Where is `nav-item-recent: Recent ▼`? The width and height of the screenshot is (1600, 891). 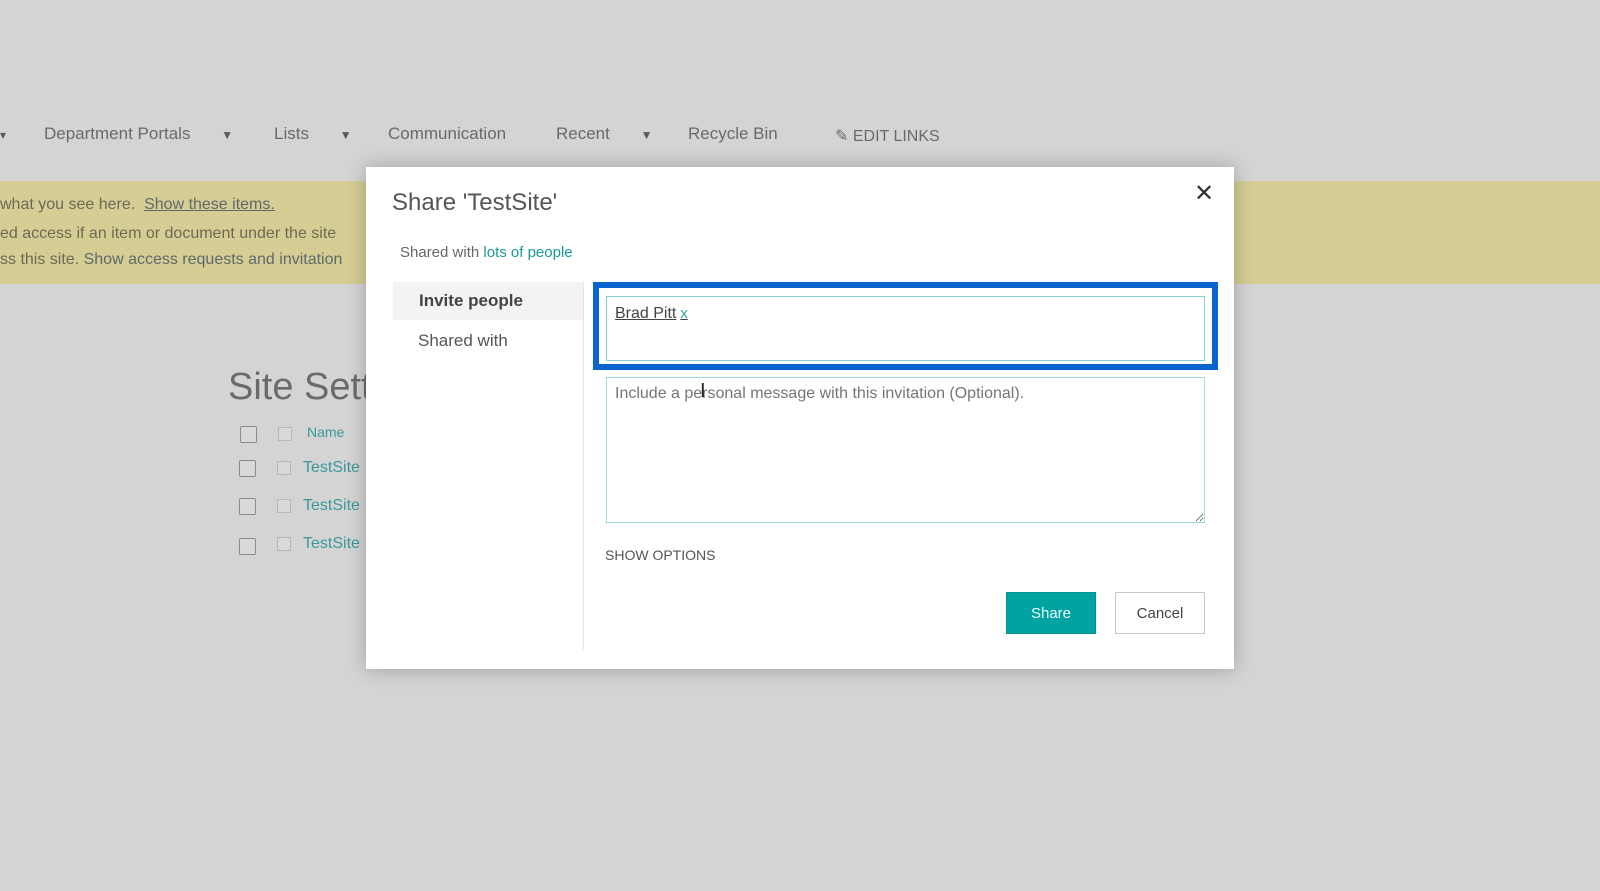 nav-item-recent: Recent ▼ is located at coordinates (604, 134).